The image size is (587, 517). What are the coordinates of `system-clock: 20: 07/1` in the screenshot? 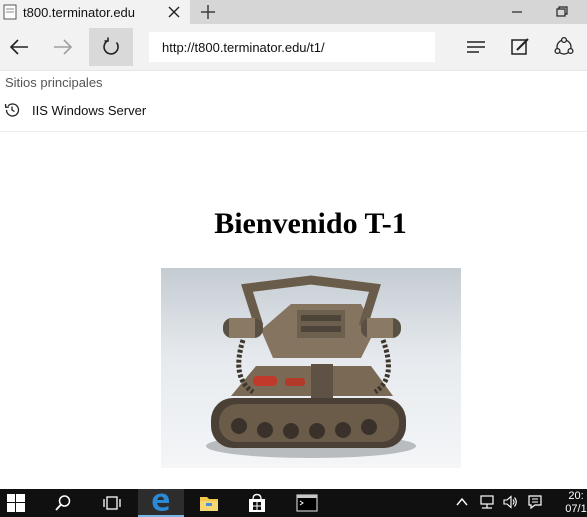 It's located at (571, 503).